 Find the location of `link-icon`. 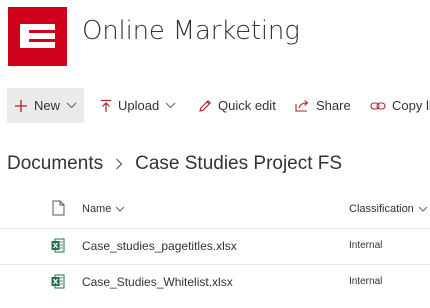

link-icon is located at coordinates (378, 106).